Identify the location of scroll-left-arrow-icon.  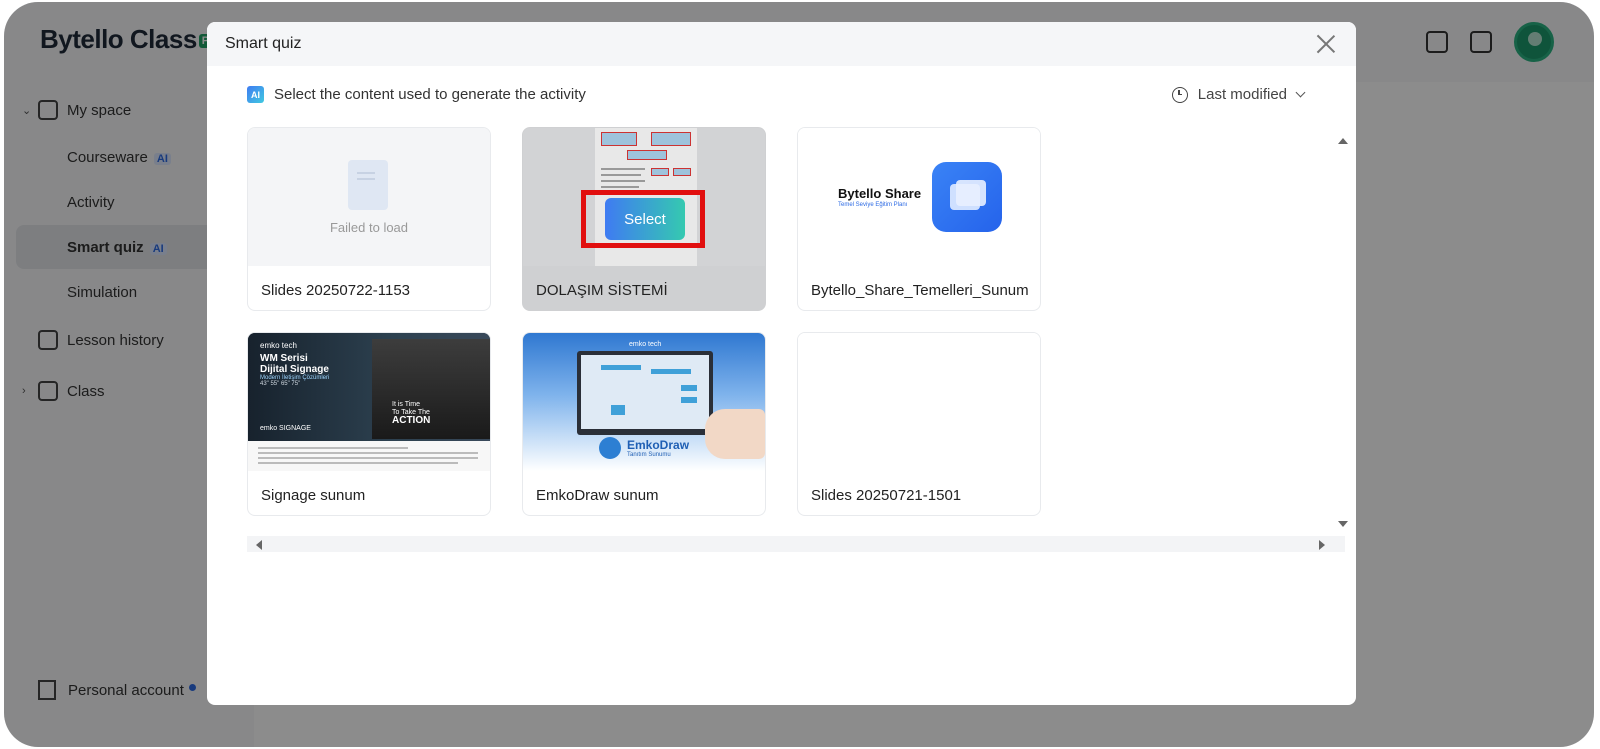
(259, 545).